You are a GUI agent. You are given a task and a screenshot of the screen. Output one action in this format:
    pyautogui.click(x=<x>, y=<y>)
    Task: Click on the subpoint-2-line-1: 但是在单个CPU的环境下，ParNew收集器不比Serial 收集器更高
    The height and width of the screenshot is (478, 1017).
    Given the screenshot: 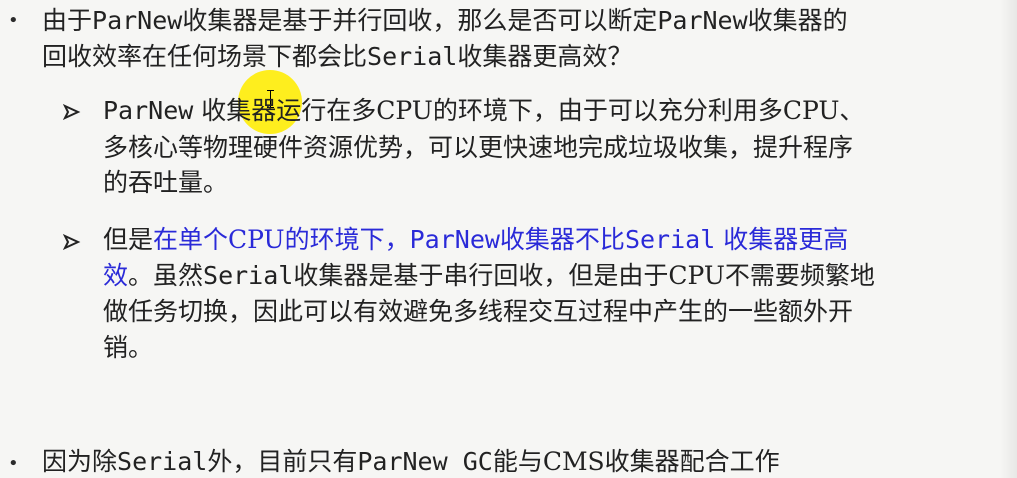 What is the action you would take?
    pyautogui.click(x=476, y=239)
    